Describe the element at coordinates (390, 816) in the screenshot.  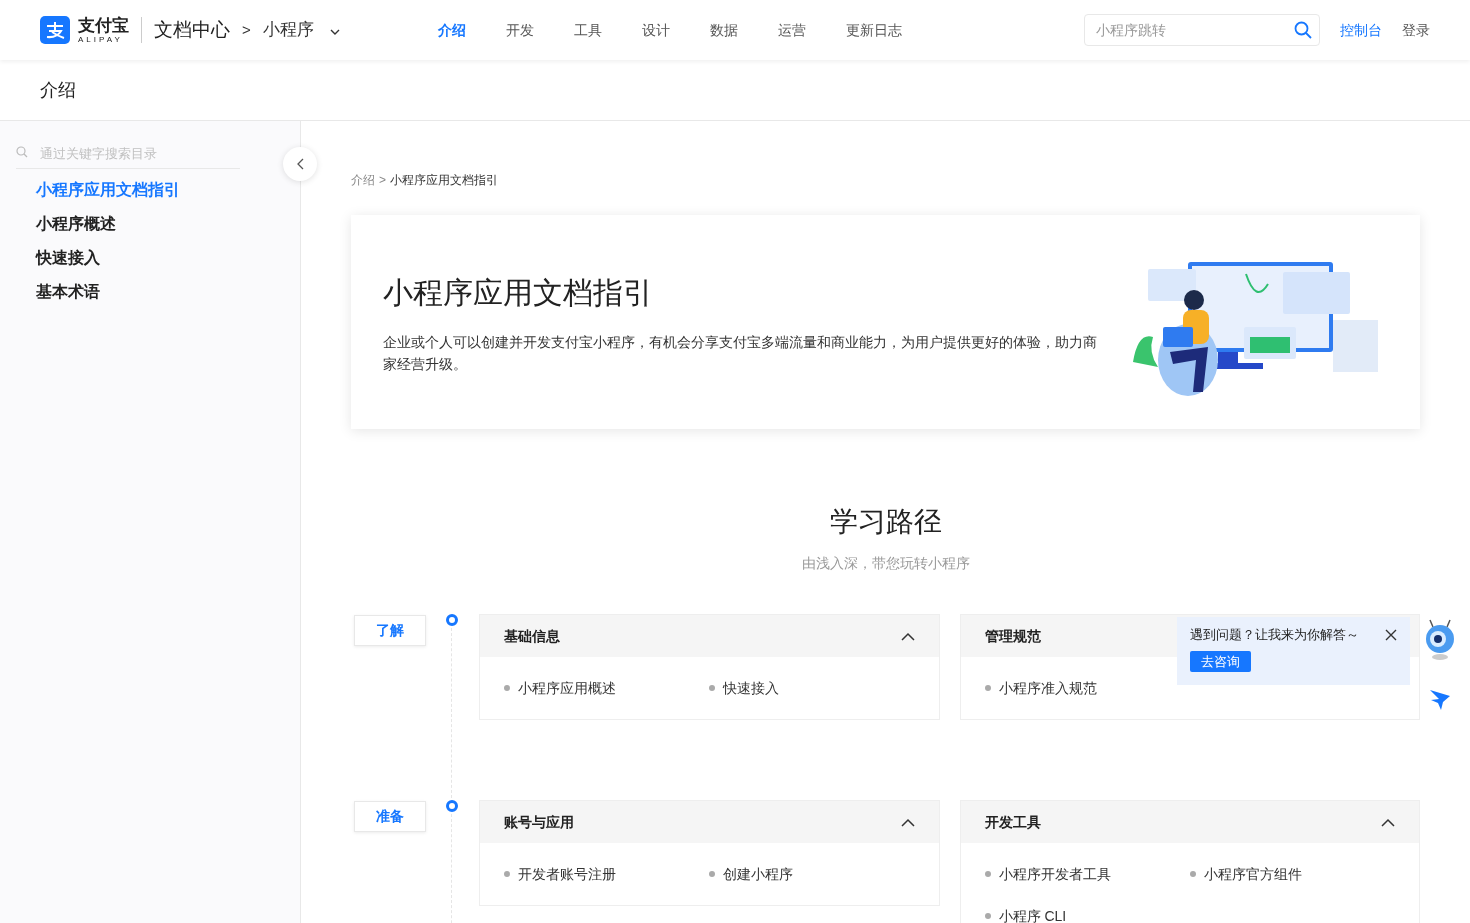
I see `stage-tag: 准备` at that location.